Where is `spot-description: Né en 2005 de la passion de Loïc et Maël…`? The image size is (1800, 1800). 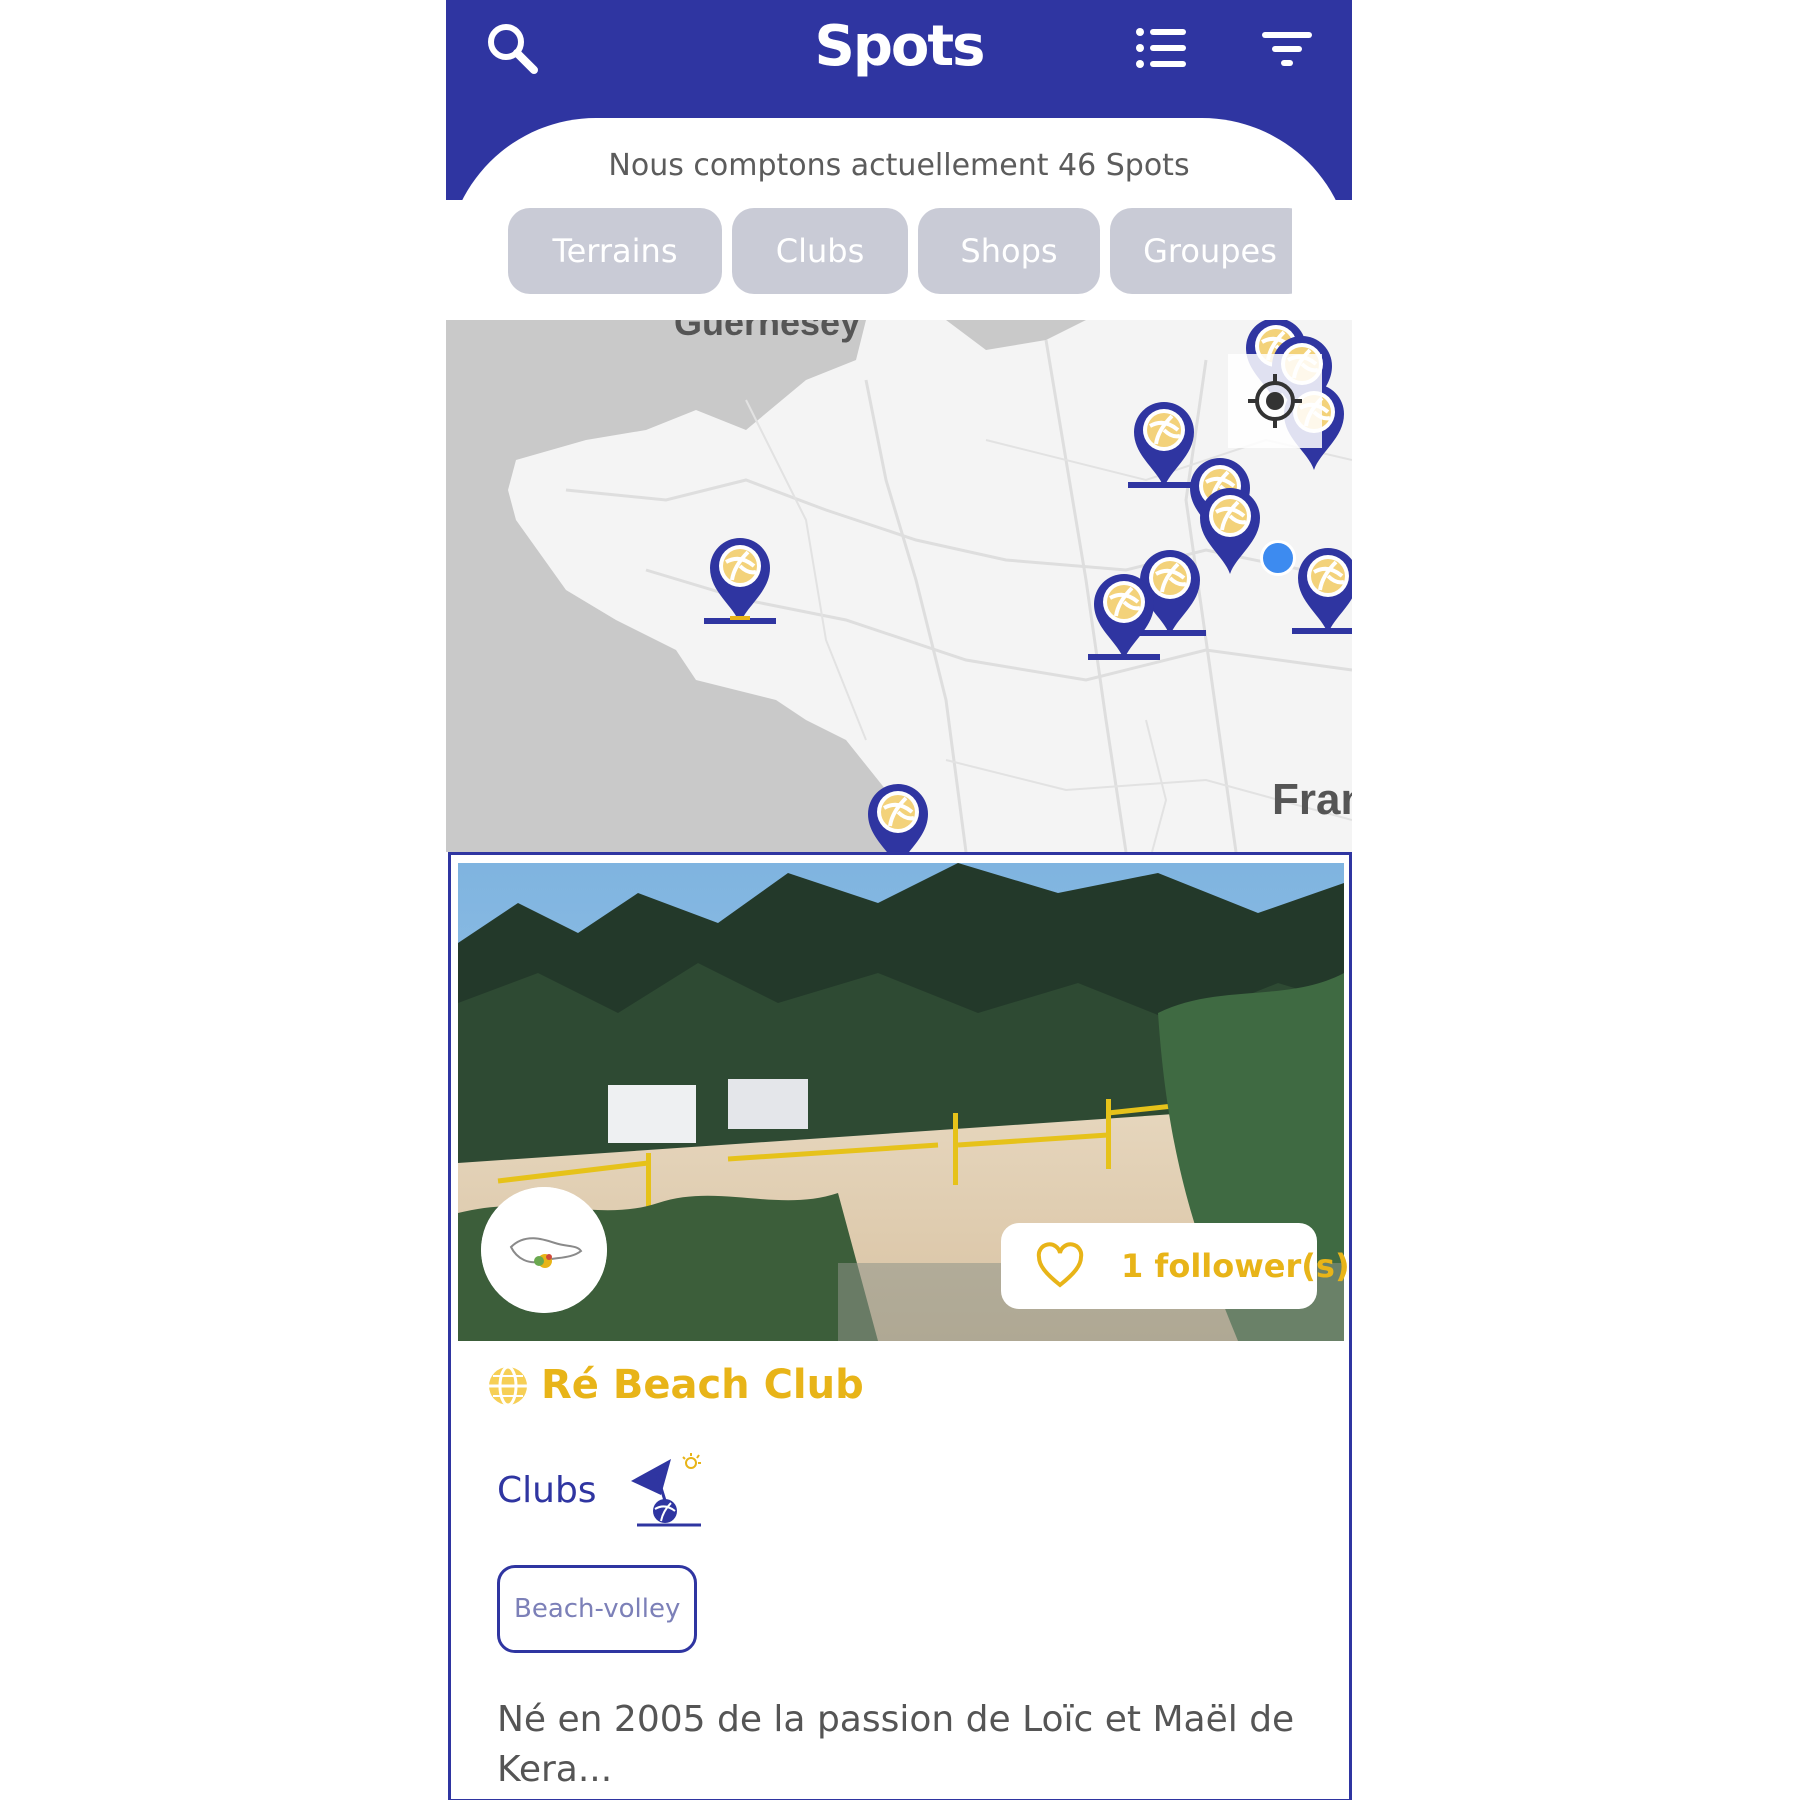
spot-description: Né en 2005 de la passion de Loïc et Maël… is located at coordinates (896, 1744).